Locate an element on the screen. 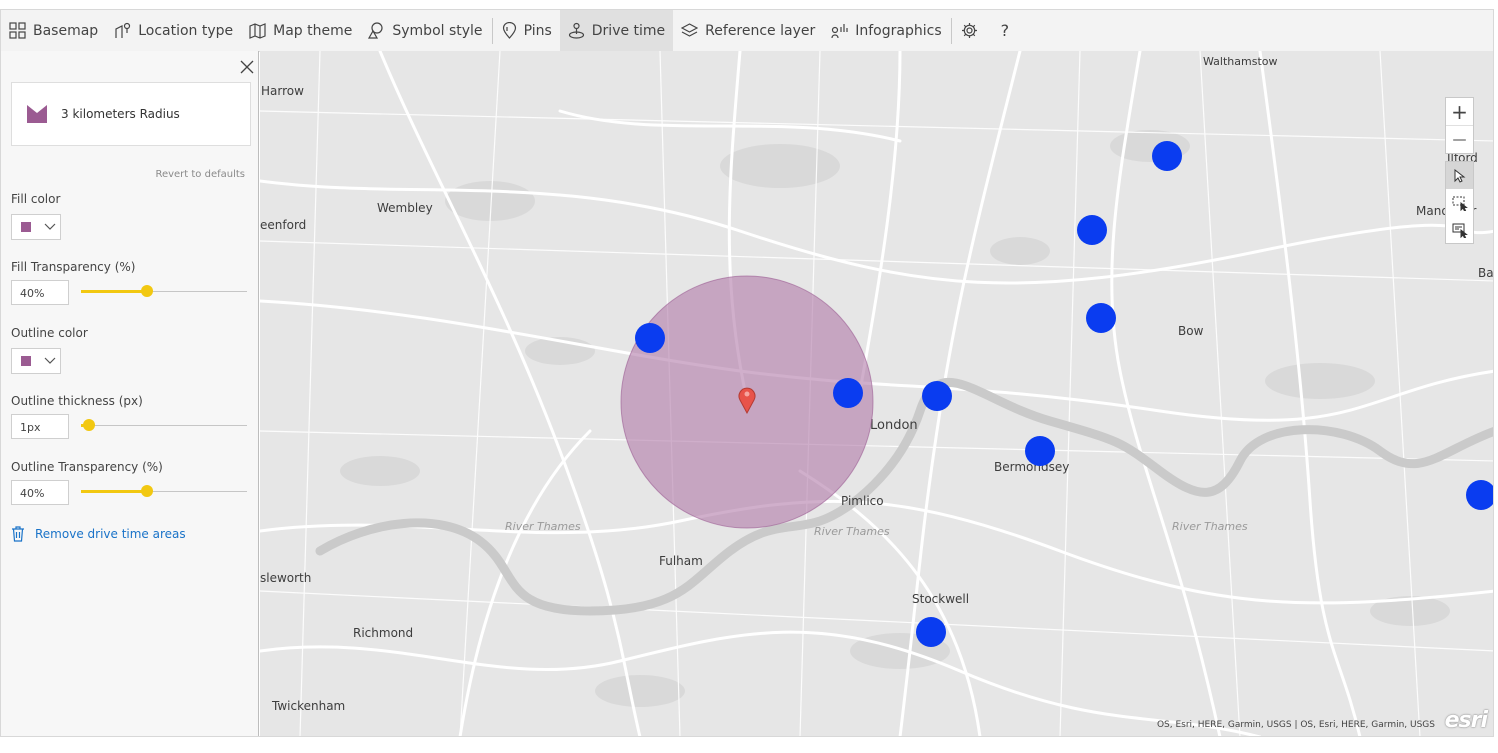 The height and width of the screenshot is (753, 1498). outline-transparency-input: 40% is located at coordinates (40, 492).